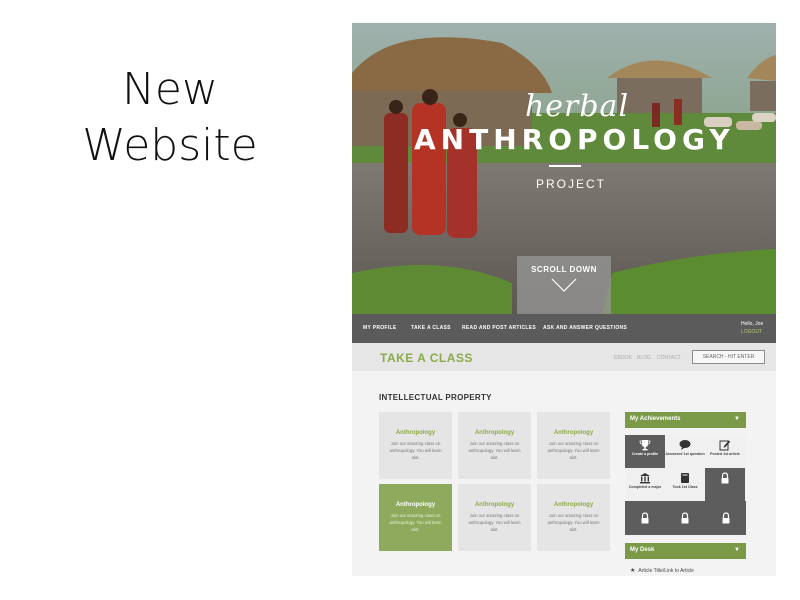 The image size is (800, 600). Describe the element at coordinates (623, 358) in the screenshot. I see `ebook-link: EBOOK` at that location.